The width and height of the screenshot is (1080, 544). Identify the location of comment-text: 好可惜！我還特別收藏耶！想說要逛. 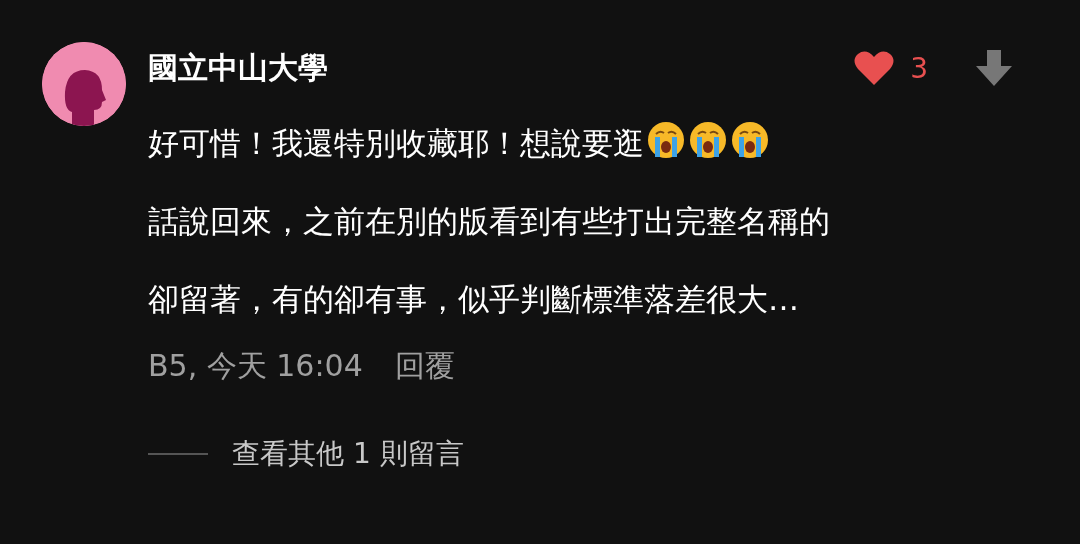
(396, 143).